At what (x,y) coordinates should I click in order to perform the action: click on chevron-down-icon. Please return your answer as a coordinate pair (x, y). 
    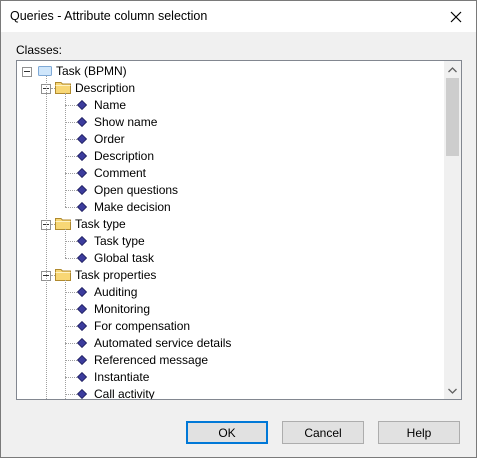
    Looking at the image, I should click on (452, 391).